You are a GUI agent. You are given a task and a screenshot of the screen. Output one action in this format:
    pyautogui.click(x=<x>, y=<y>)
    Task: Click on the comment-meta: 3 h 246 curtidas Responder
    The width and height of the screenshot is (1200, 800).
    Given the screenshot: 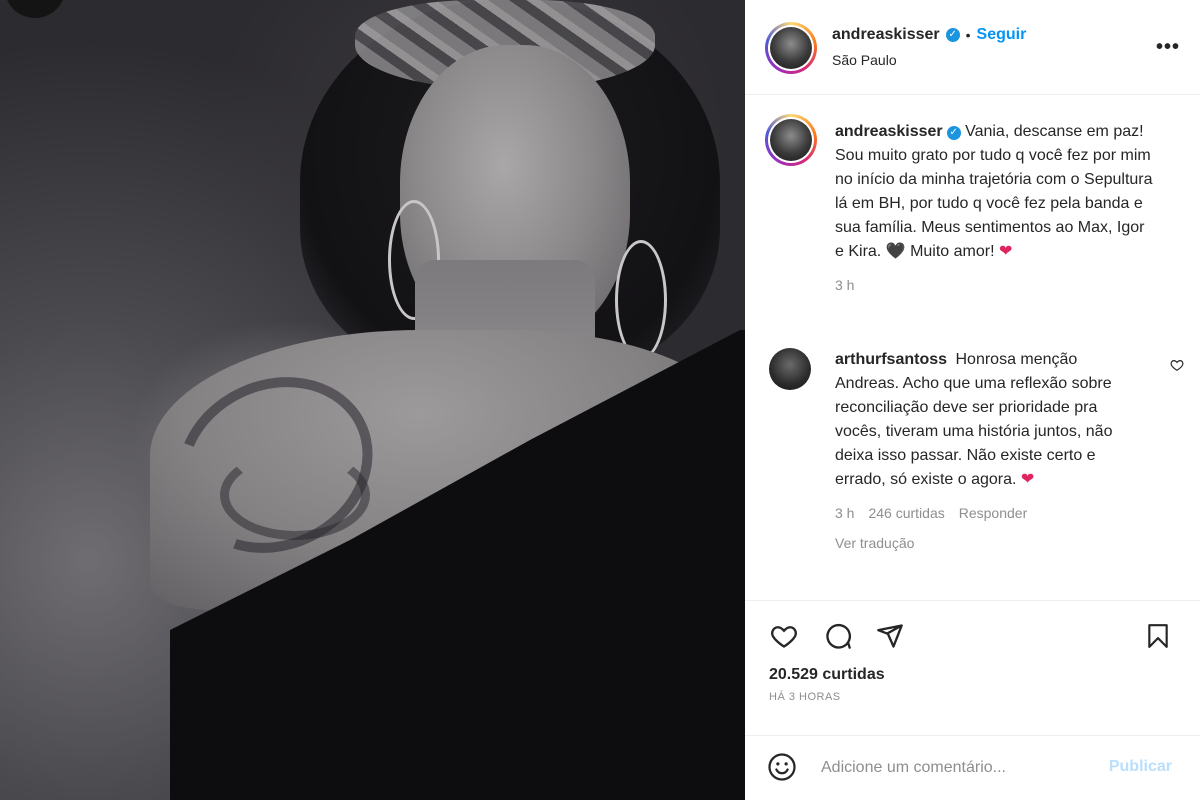 What is the action you would take?
    pyautogui.click(x=985, y=513)
    